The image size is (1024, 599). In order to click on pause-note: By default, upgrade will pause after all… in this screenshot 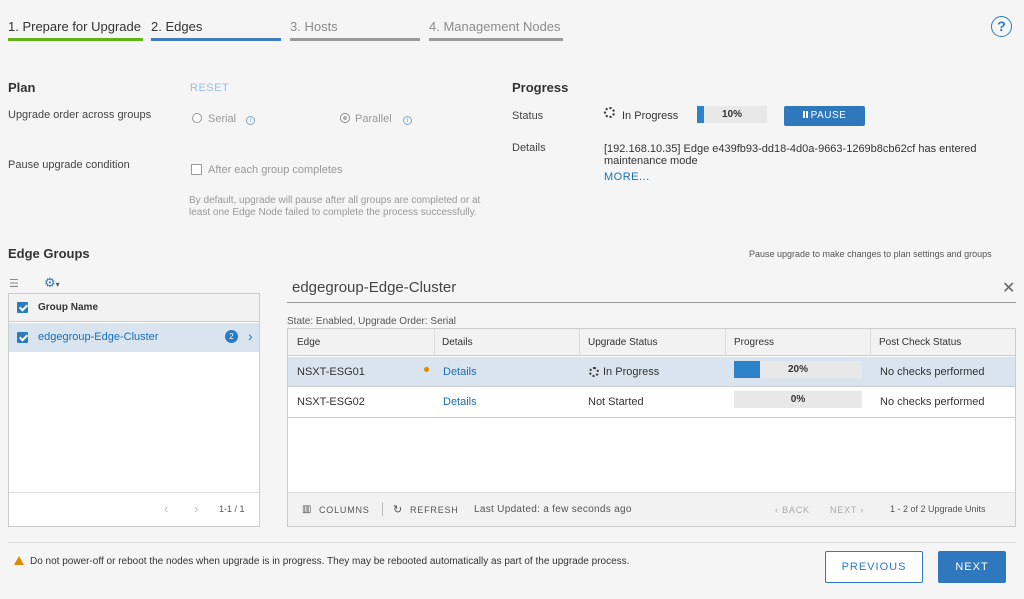, I will do `click(335, 206)`.